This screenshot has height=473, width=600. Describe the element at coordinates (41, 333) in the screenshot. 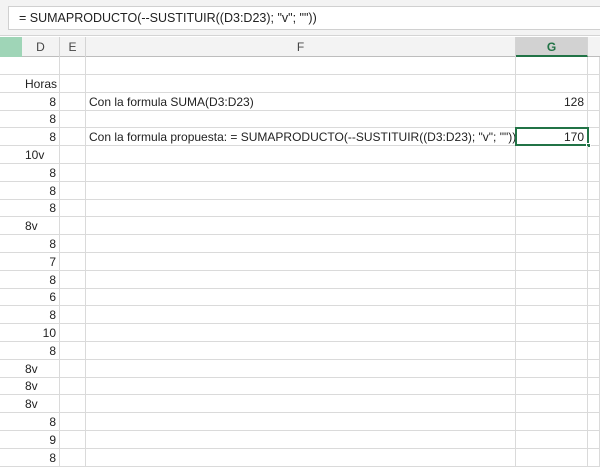

I see `cell-d: 10` at that location.